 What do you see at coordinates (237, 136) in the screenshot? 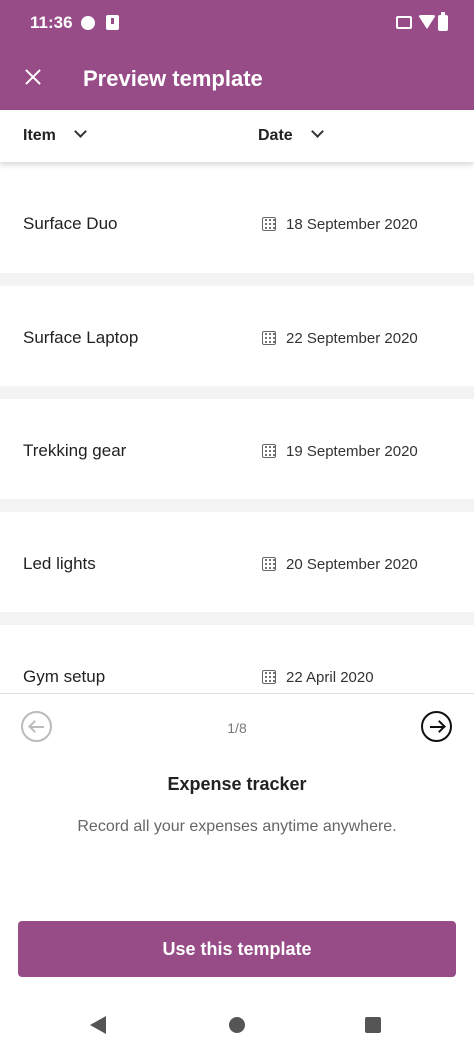
I see `column-header: Item Date` at bounding box center [237, 136].